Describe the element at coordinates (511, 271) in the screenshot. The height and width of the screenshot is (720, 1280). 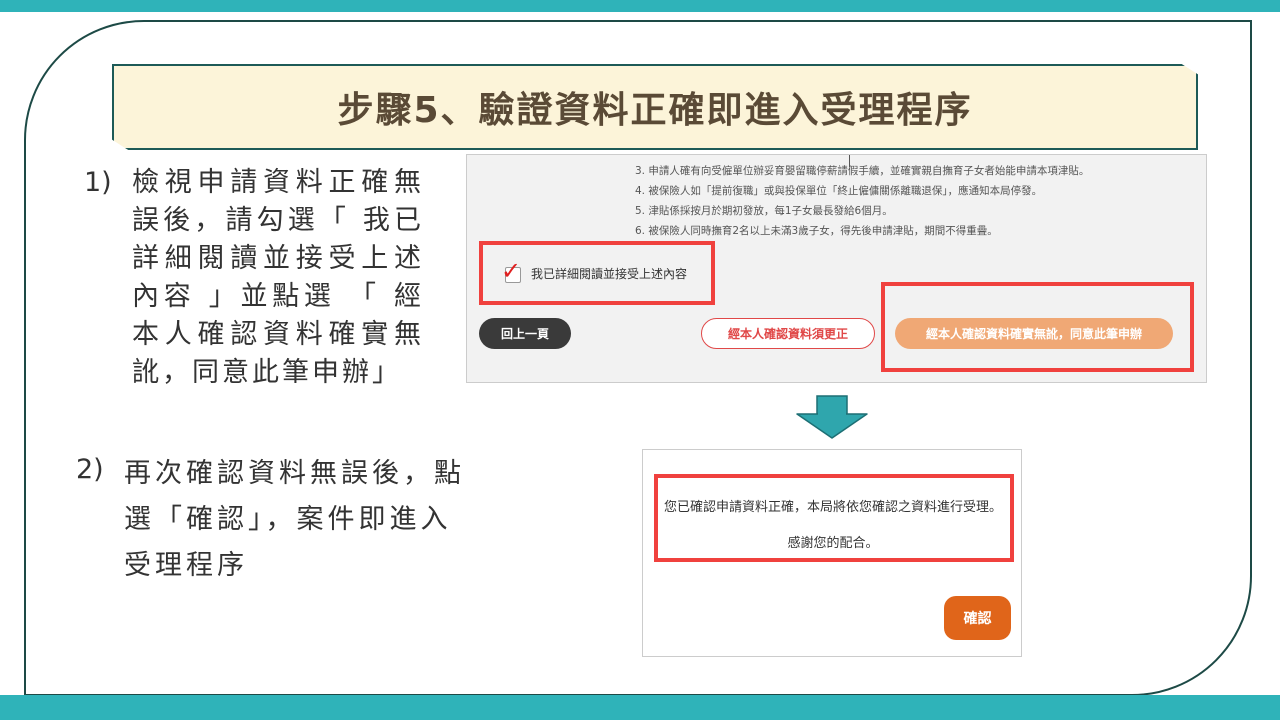
I see `check-mark-icon: ✓` at that location.